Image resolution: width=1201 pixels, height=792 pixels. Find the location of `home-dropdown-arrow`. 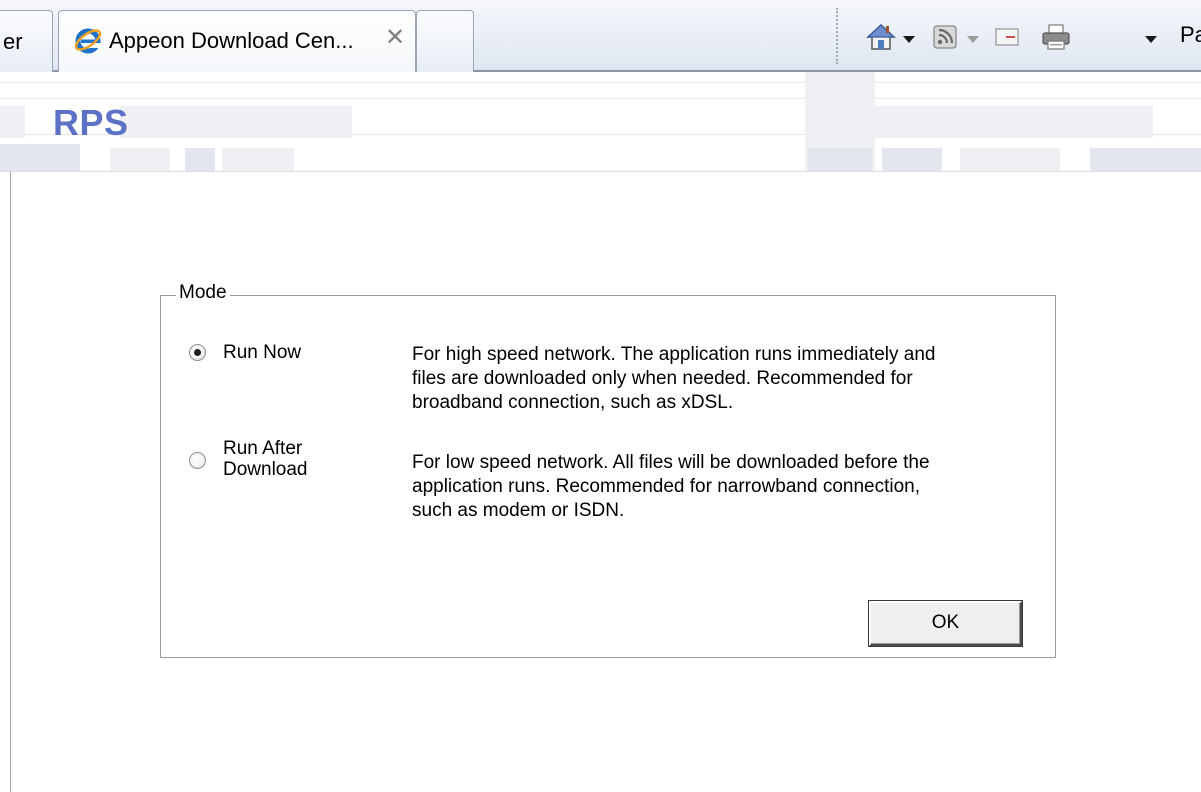

home-dropdown-arrow is located at coordinates (909, 39).